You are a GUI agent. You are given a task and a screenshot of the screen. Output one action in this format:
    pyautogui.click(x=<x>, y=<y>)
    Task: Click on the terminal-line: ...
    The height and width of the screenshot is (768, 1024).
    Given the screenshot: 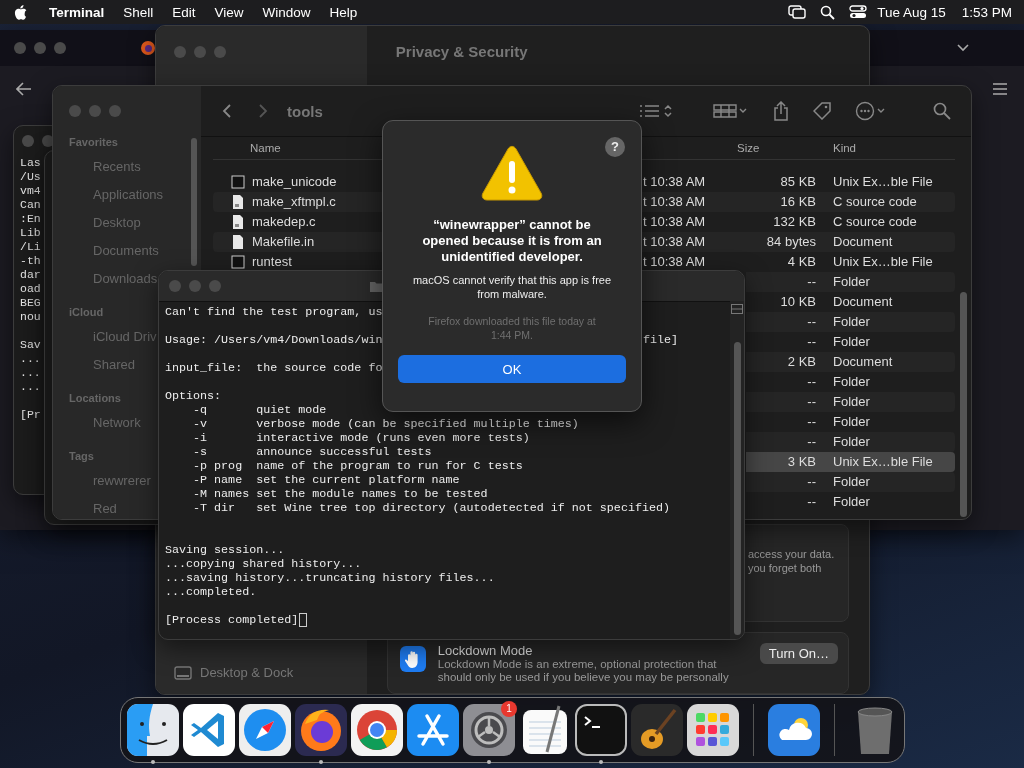 What is the action you would take?
    pyautogui.click(x=30, y=359)
    